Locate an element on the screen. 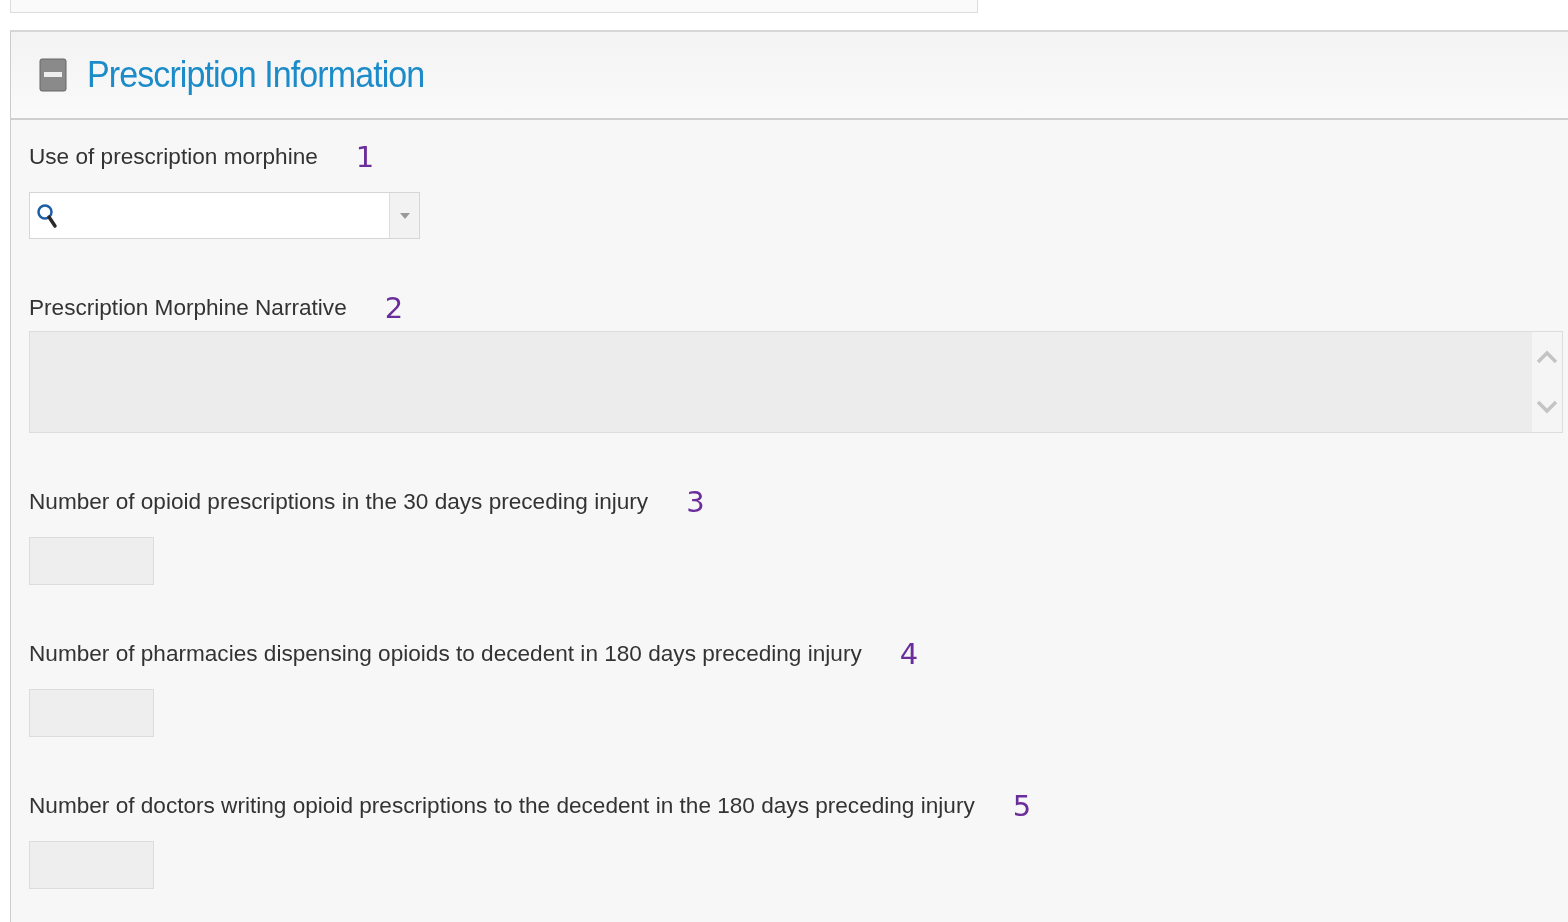 The height and width of the screenshot is (922, 1568). field-number: 2 is located at coordinates (394, 308).